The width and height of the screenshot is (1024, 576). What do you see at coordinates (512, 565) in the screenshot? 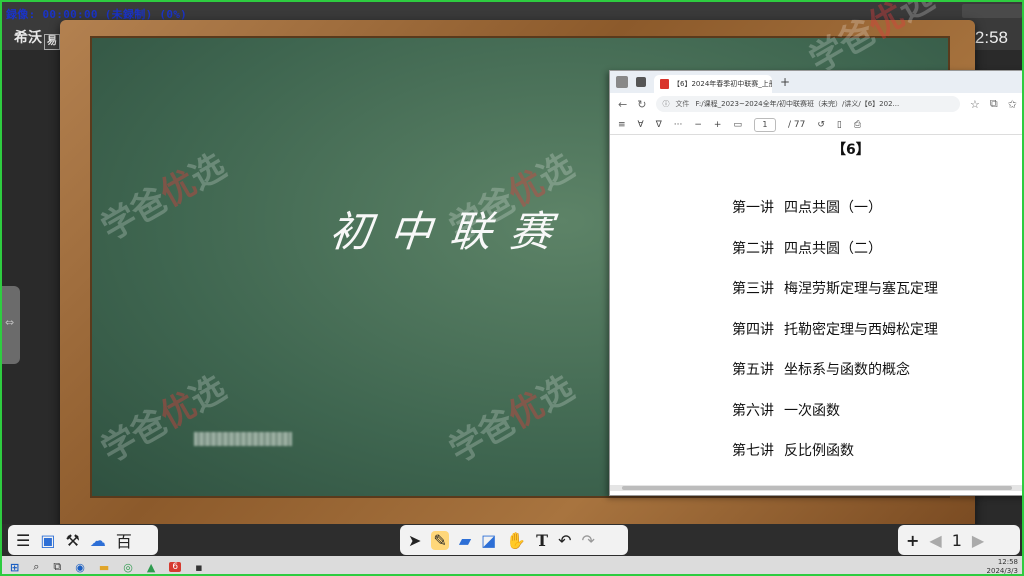
I see `windows-taskbar: ⊞ ⌕ ⧉ ◉ ▬ ◎ ▲ 6 ▪ 12:58 2024/3/3` at bounding box center [512, 565].